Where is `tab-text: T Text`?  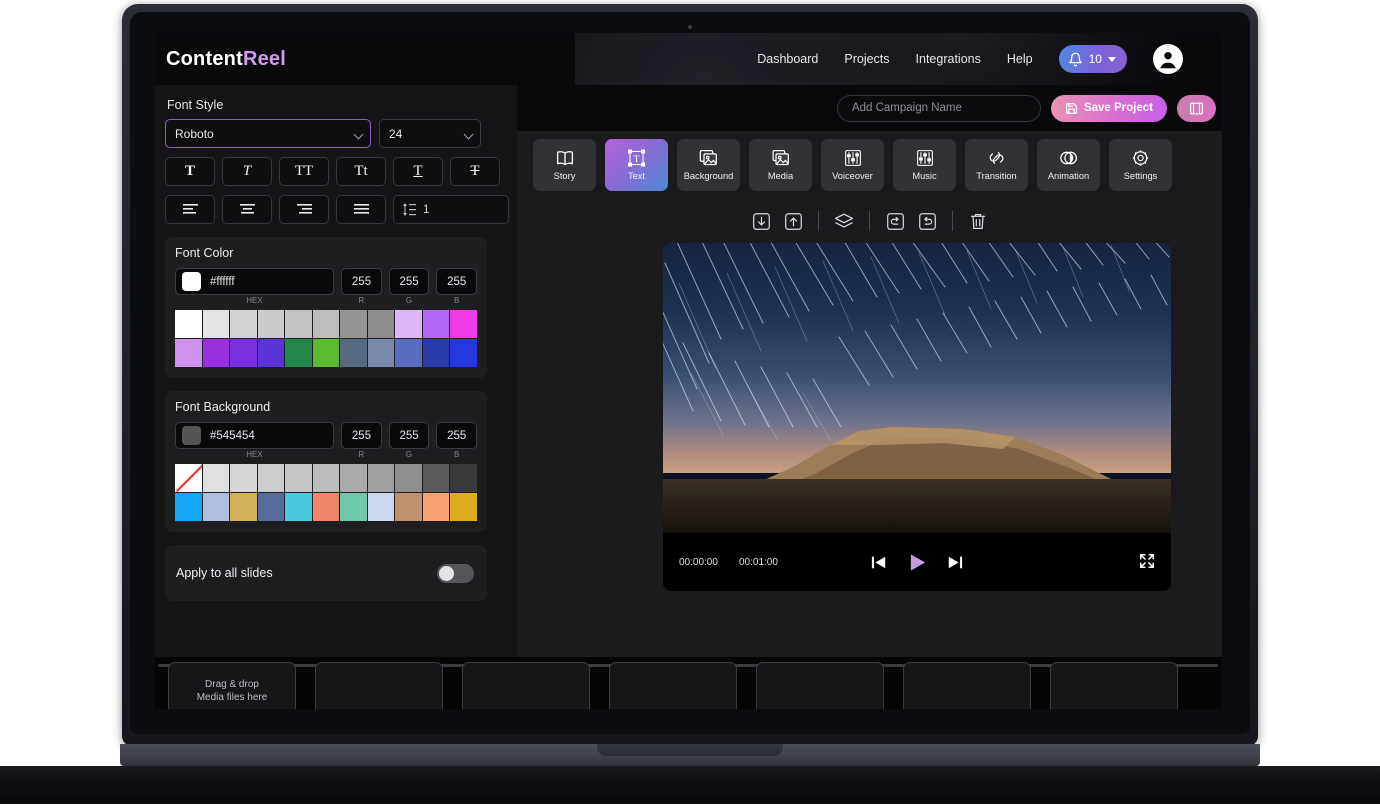 tab-text: T Text is located at coordinates (636, 165).